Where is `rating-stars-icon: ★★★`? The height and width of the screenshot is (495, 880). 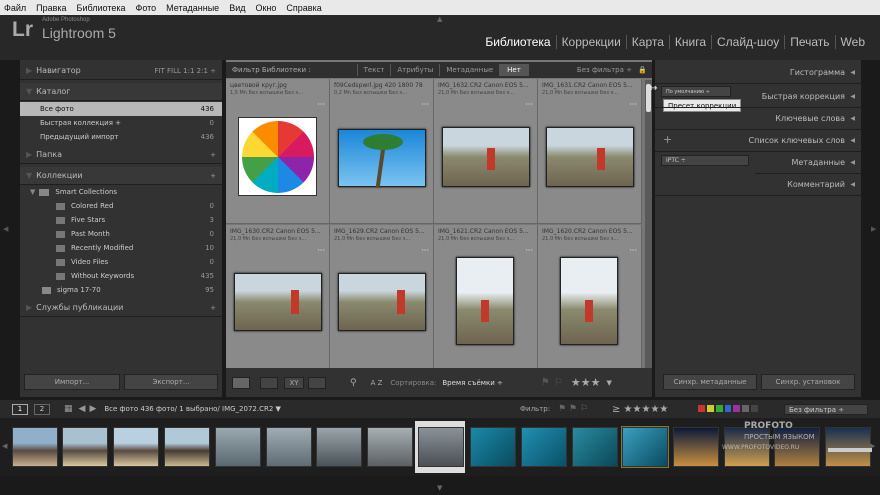 rating-stars-icon: ★★★ is located at coordinates (586, 382).